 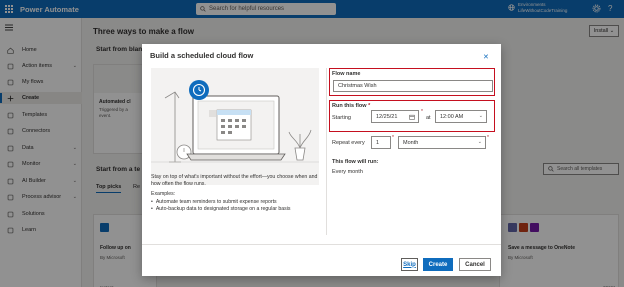 What do you see at coordinates (378, 142) in the screenshot?
I see `repeat-interval-value: 1` at bounding box center [378, 142].